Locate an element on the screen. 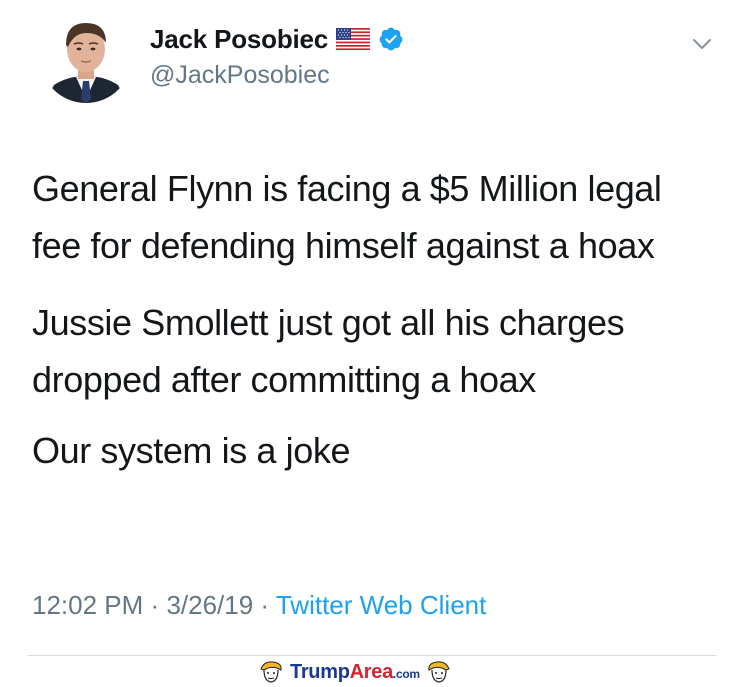 This screenshot has height=687, width=740. tweet-date: 3/26/19 is located at coordinates (209, 605).